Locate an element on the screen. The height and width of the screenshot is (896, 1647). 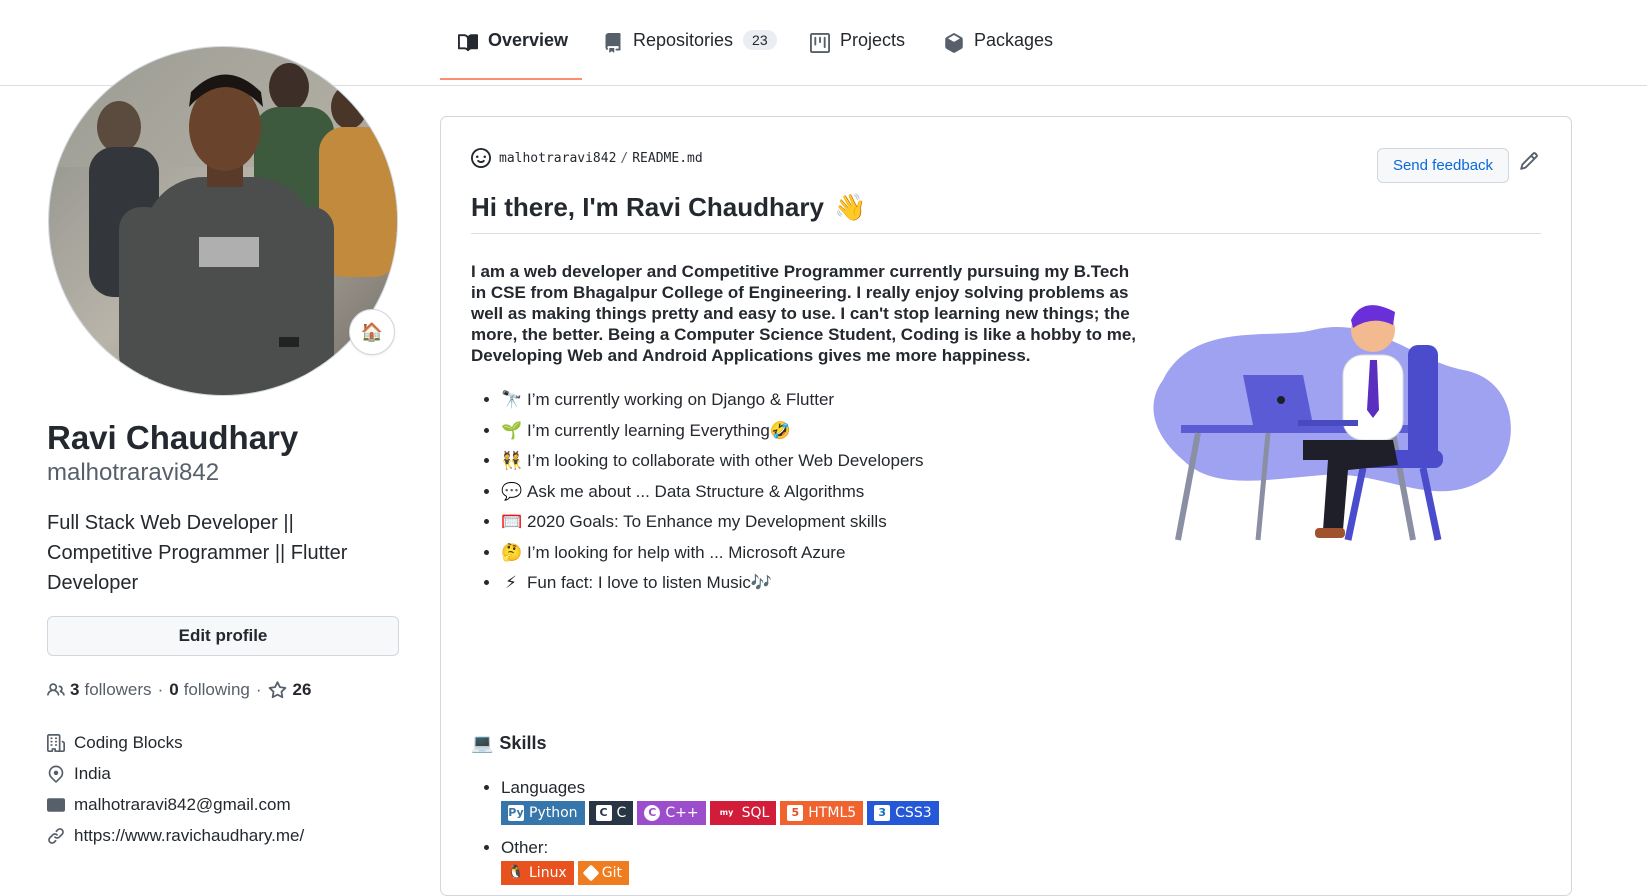
seedling-icon: 🌱 is located at coordinates (512, 430).